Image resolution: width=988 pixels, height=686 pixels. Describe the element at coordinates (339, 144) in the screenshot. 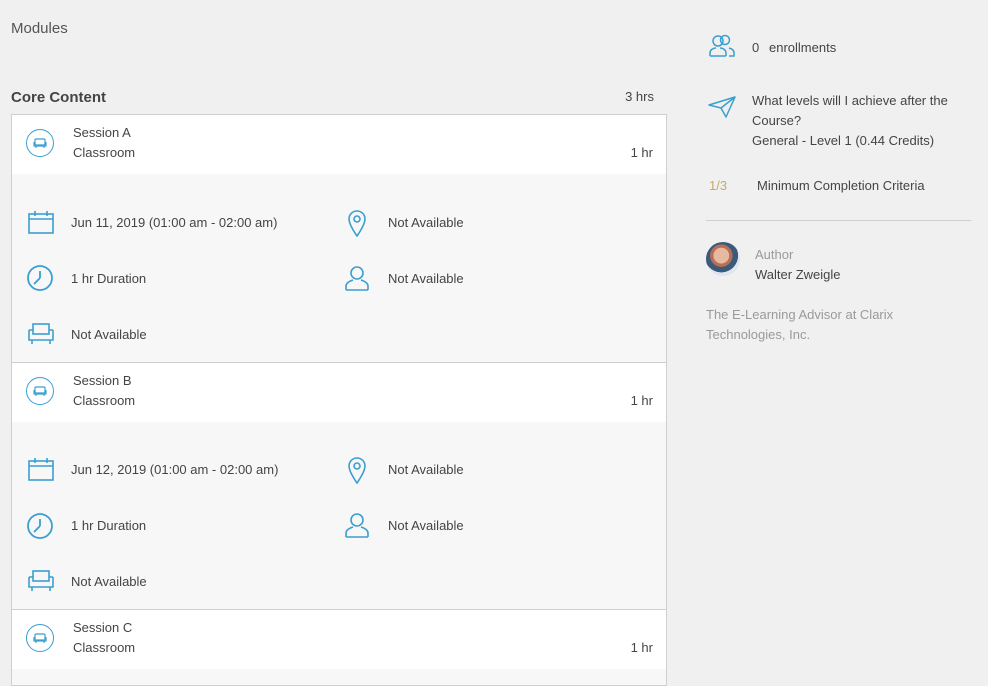

I see `session-a-header: Session A Classroom 1 hr` at that location.